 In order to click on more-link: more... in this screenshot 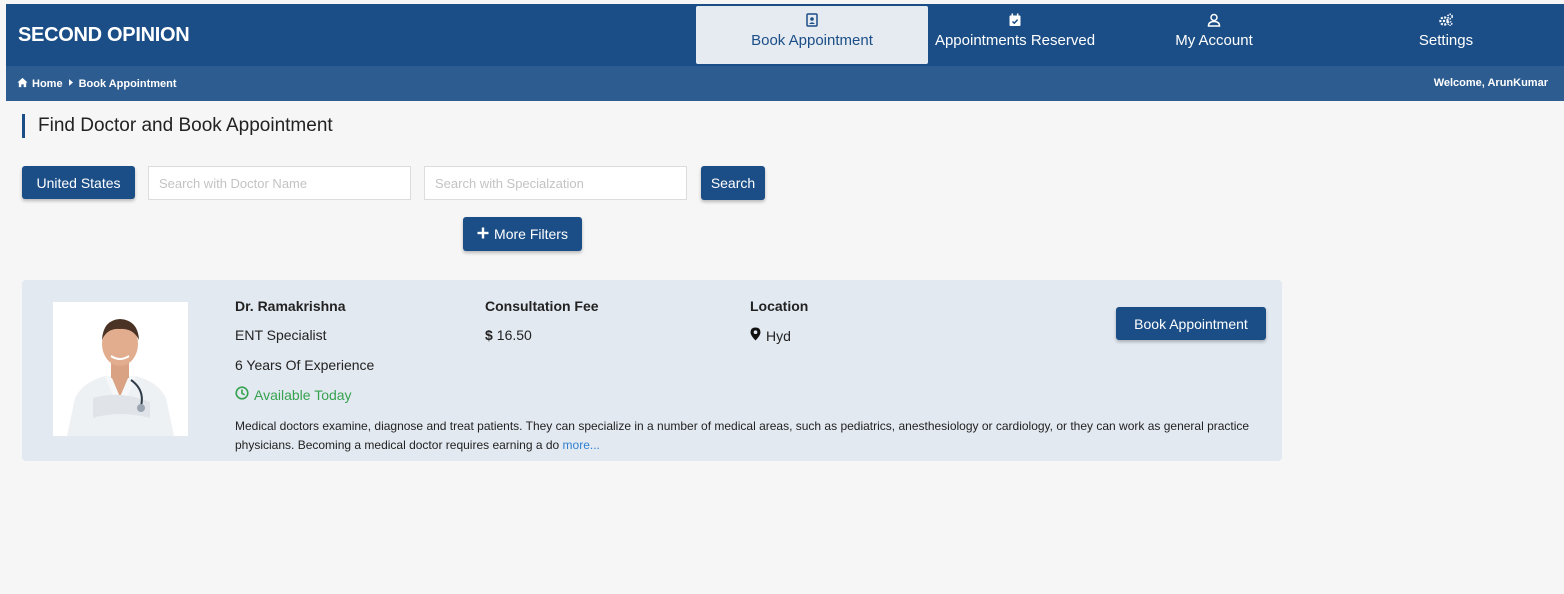, I will do `click(581, 445)`.